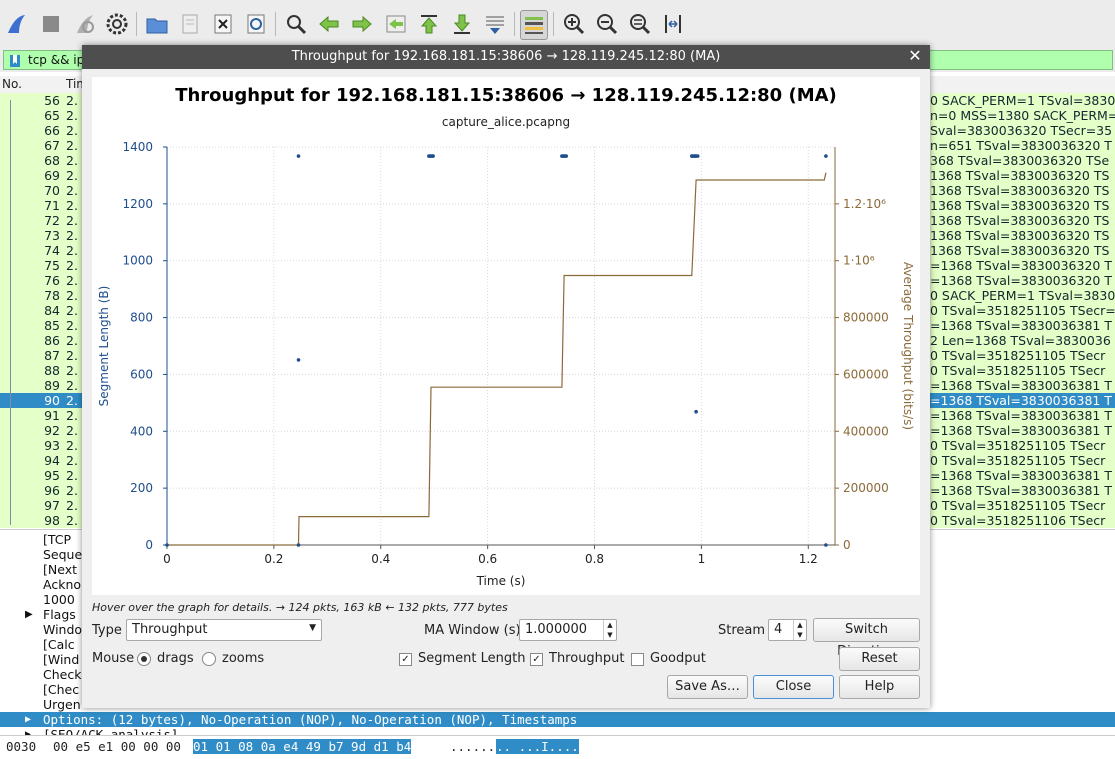 The width and height of the screenshot is (1115, 759). What do you see at coordinates (137, 147) in the screenshot?
I see `y-tick-label: 1400` at bounding box center [137, 147].